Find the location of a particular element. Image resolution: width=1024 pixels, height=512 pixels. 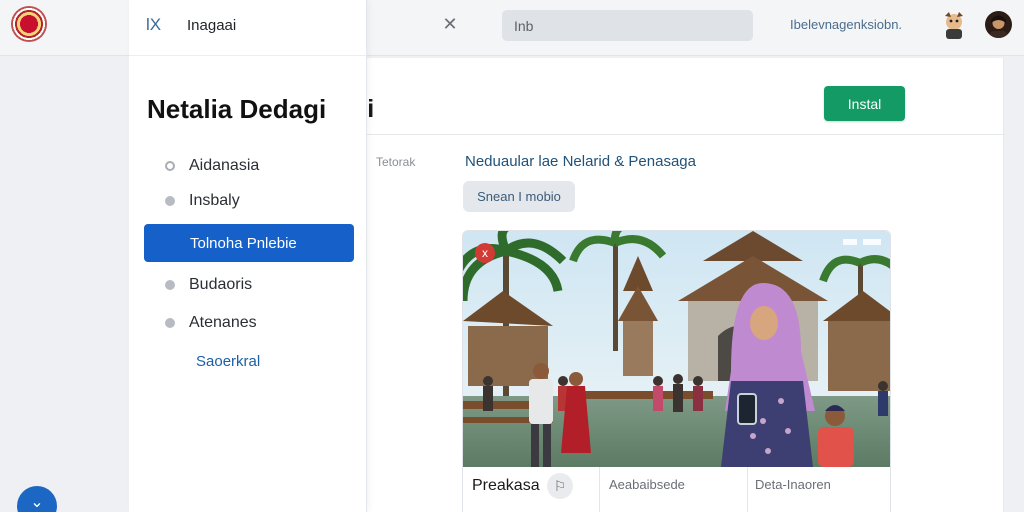

share-icon: ⚐ is located at coordinates (560, 486).